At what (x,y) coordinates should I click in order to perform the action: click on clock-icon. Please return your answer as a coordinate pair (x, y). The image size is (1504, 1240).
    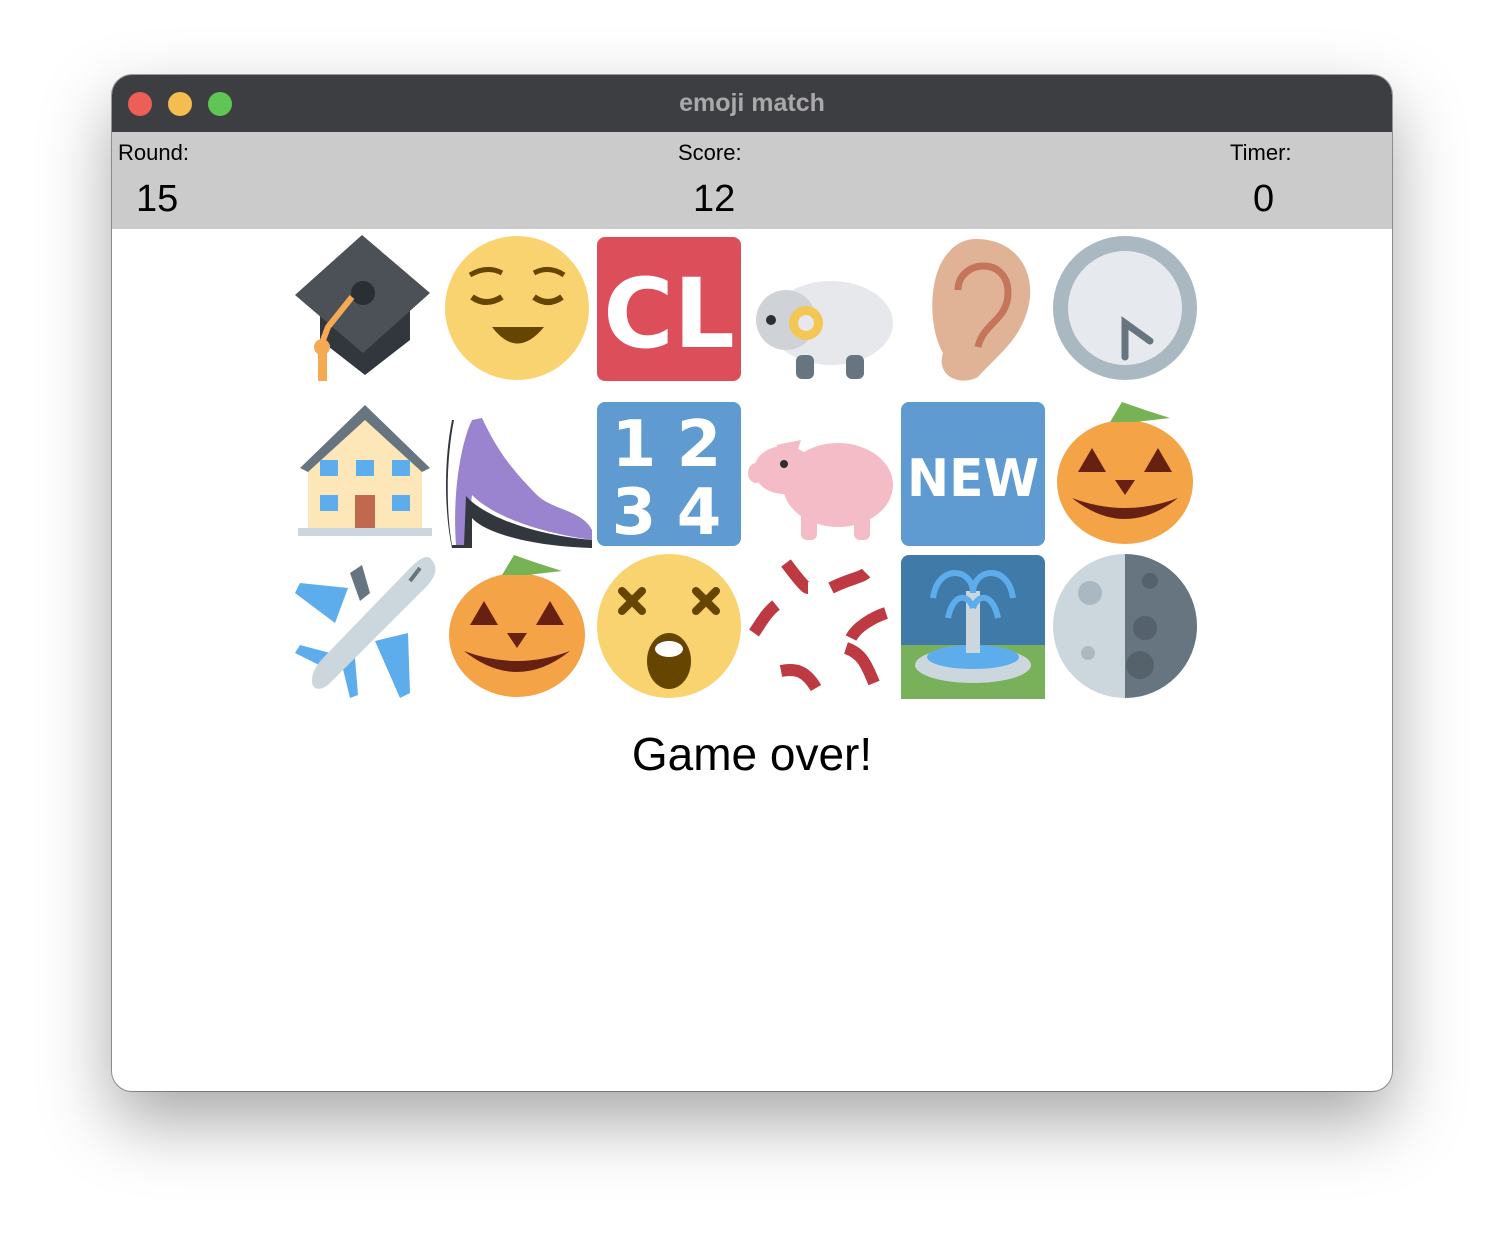
    Looking at the image, I should click on (1125, 308).